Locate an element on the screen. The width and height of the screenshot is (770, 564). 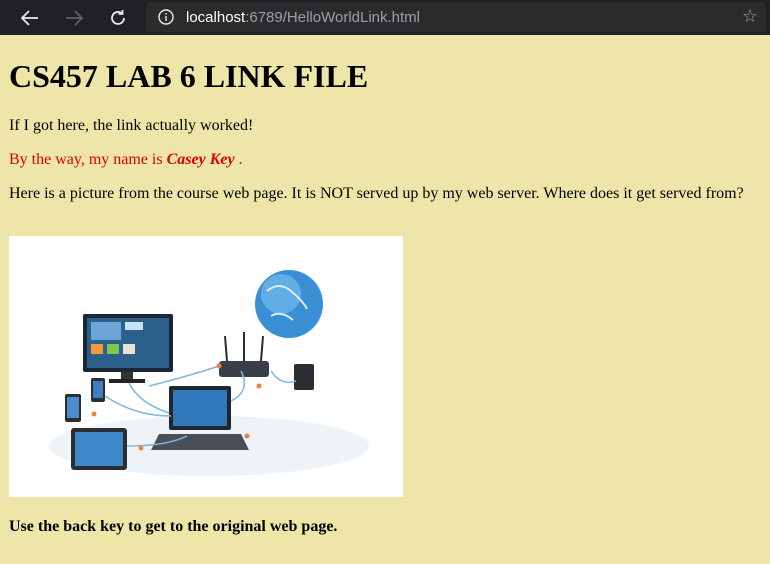
forward-arrow-icon is located at coordinates (74, 17).